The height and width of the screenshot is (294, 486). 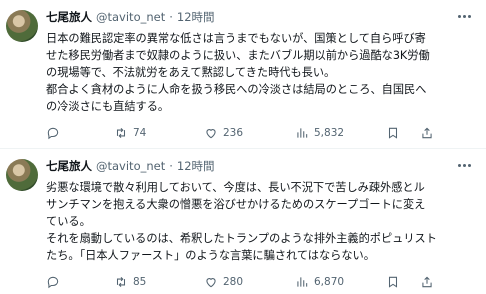 I want to click on like-button: 236, so click(x=223, y=133).